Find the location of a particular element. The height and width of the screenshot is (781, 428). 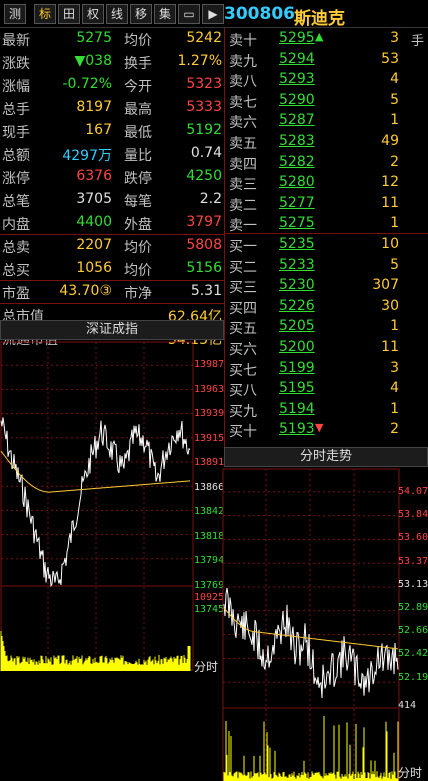

index-price-line is located at coordinates (95, 502).